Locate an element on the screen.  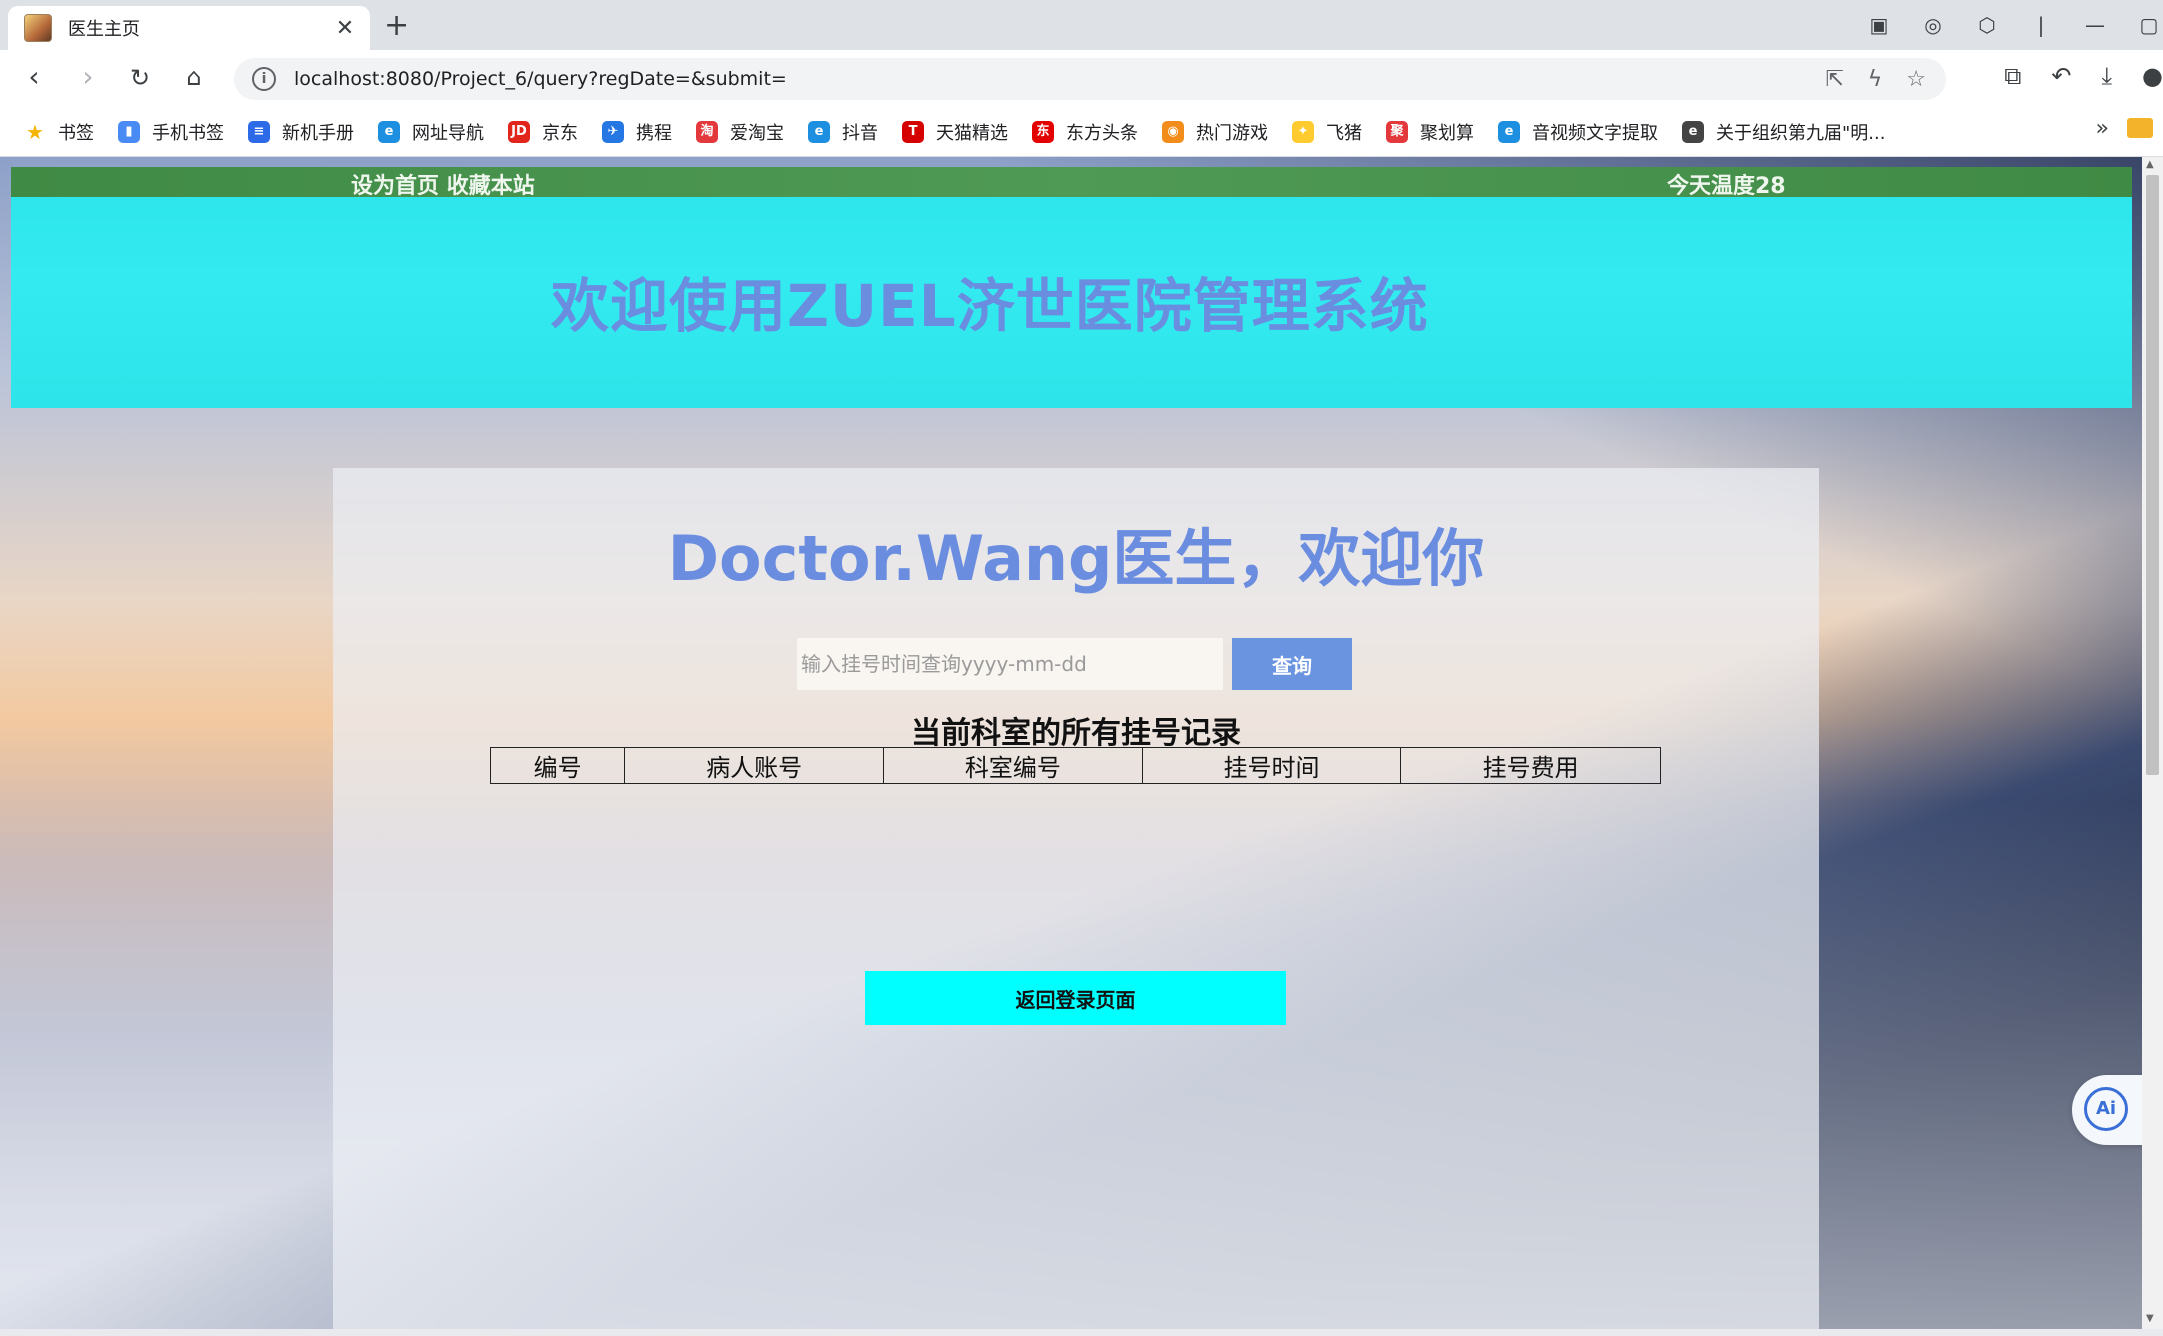
header-register-time: 挂号时间 is located at coordinates (1271, 765).